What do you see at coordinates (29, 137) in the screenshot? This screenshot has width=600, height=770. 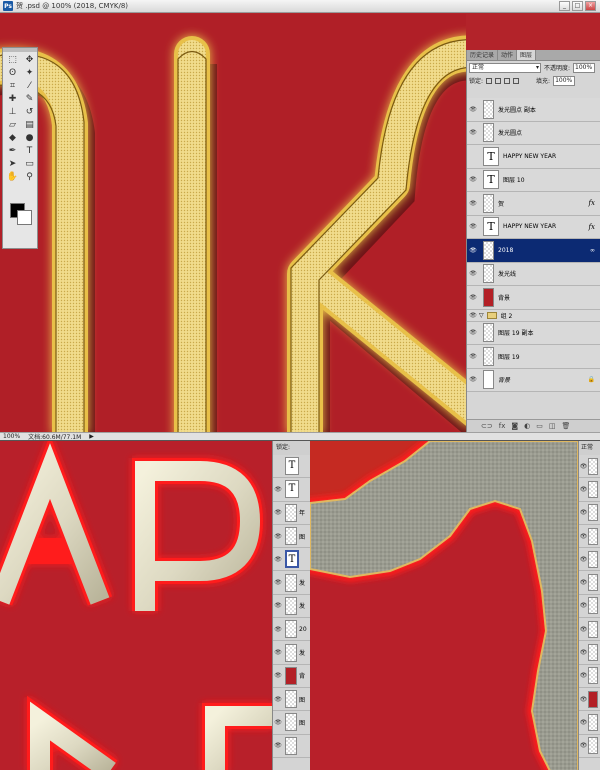 I see `dodge-tool-icon: ●` at bounding box center [29, 137].